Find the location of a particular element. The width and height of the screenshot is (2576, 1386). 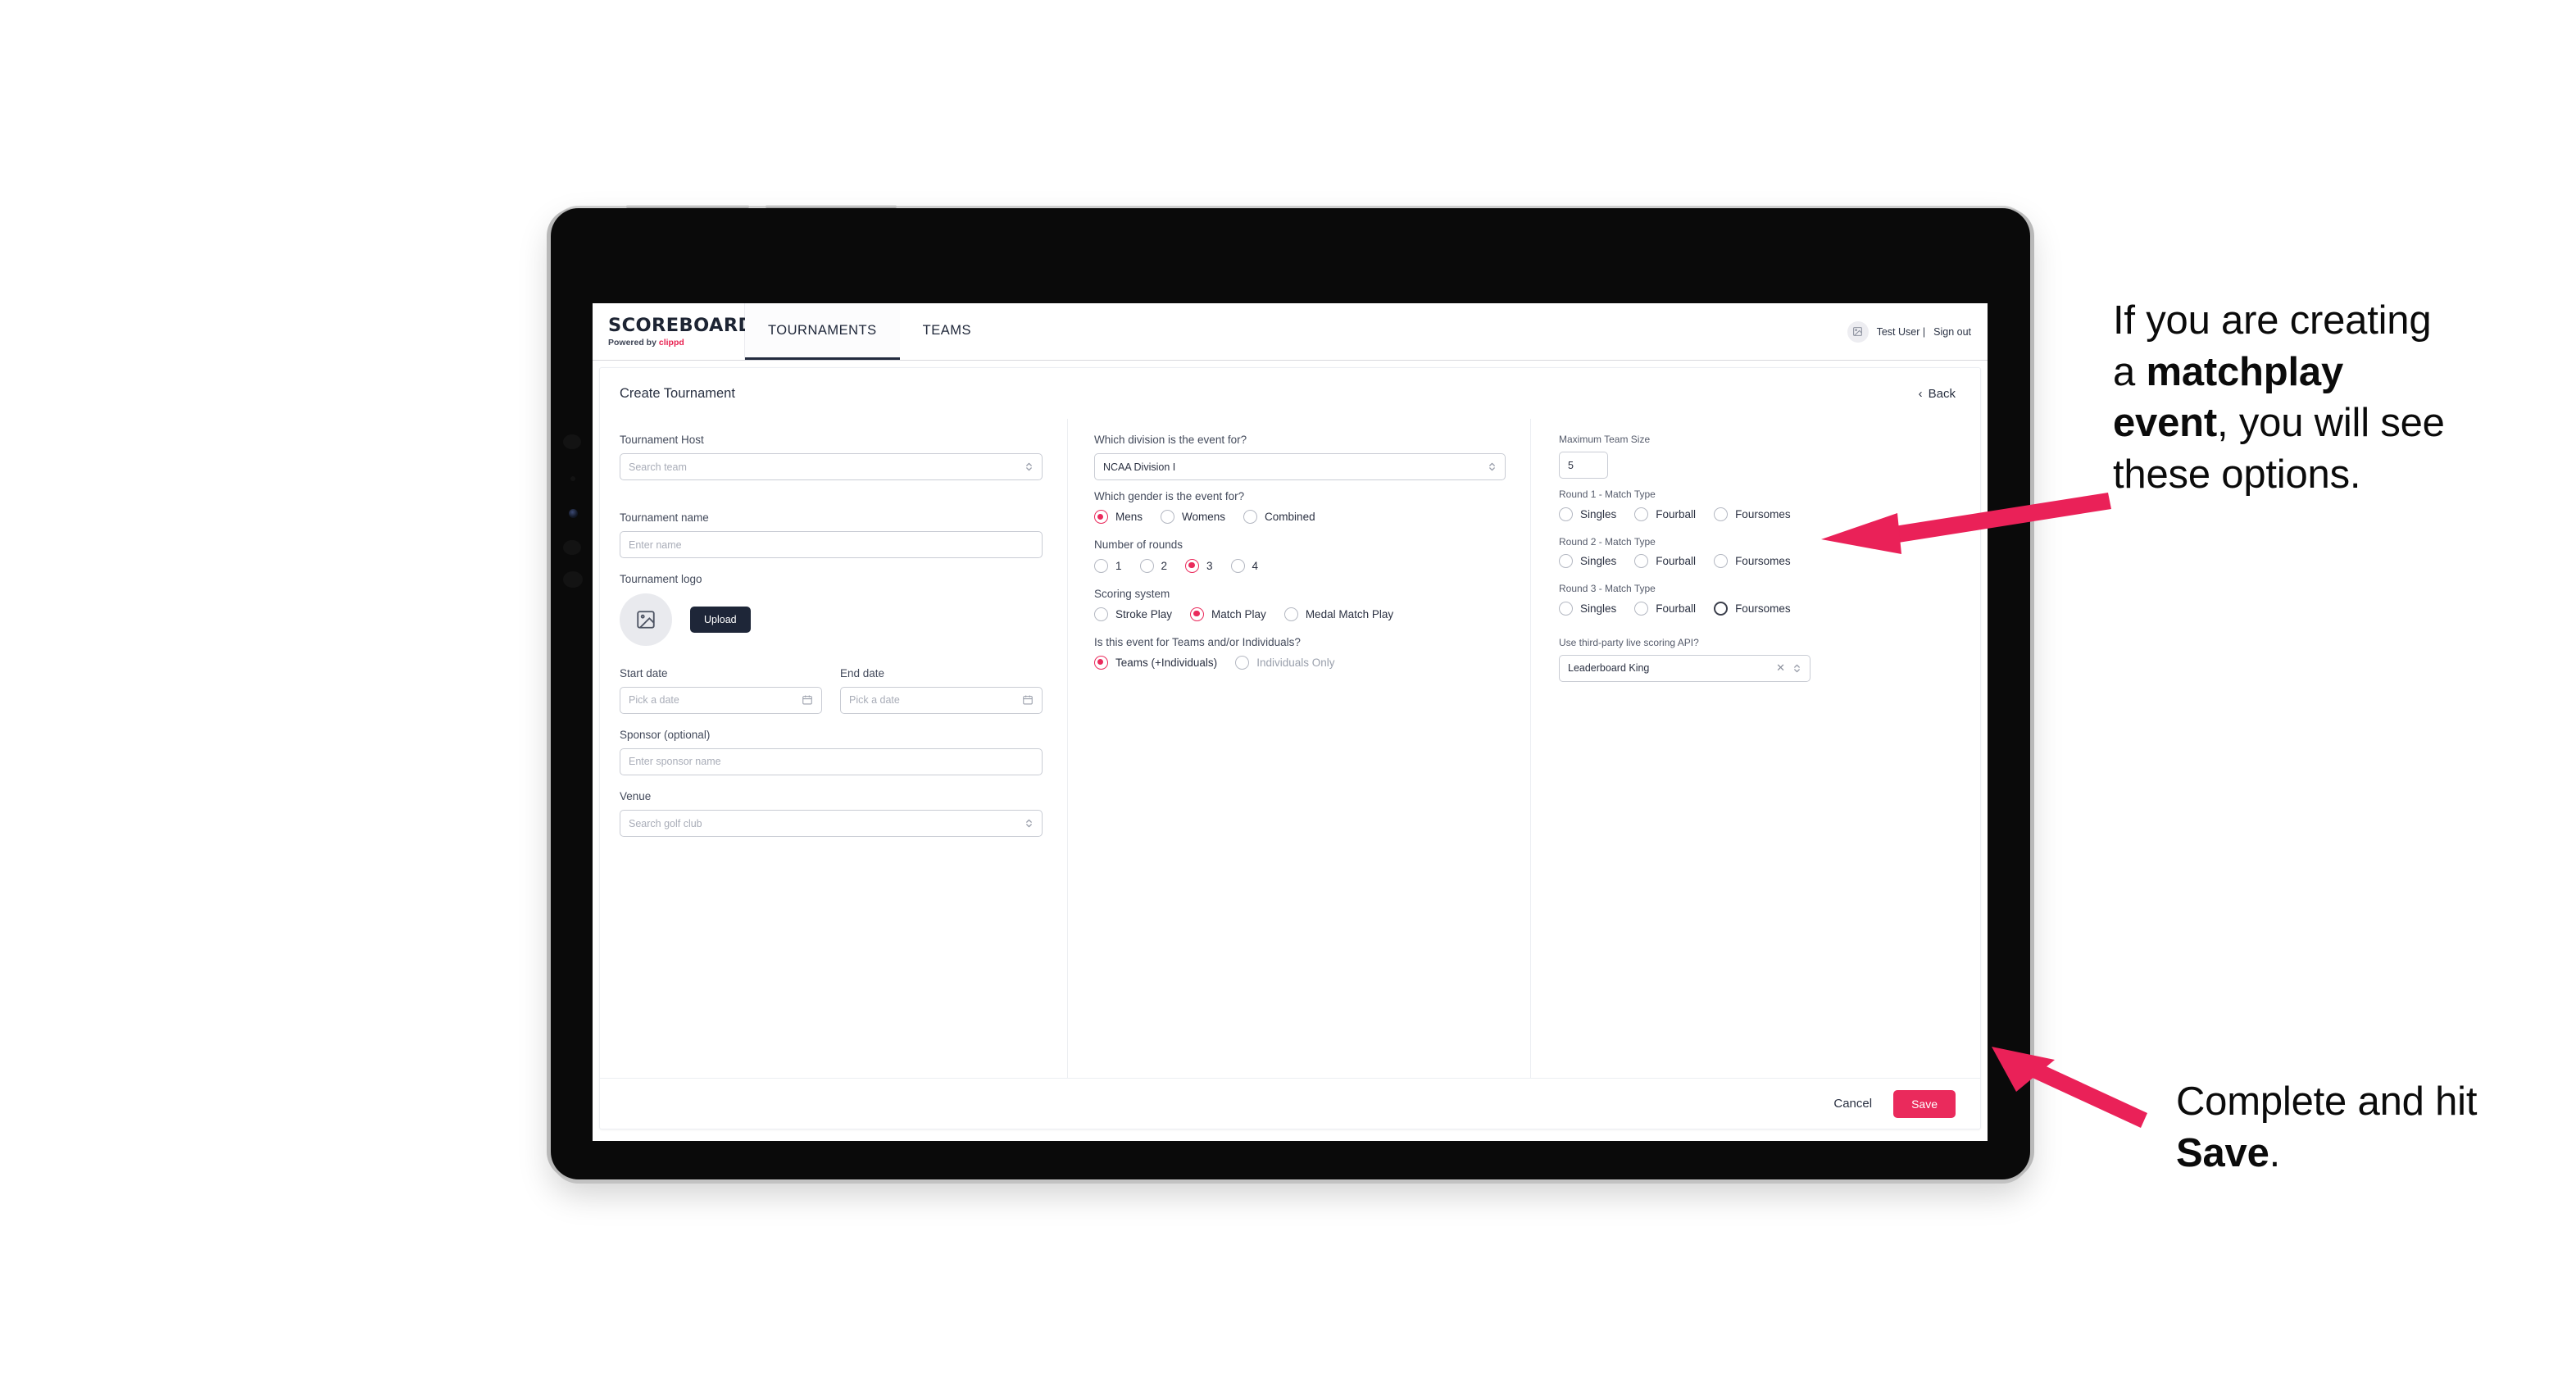

tournament-host-label: Tournament Host is located at coordinates (662, 440).